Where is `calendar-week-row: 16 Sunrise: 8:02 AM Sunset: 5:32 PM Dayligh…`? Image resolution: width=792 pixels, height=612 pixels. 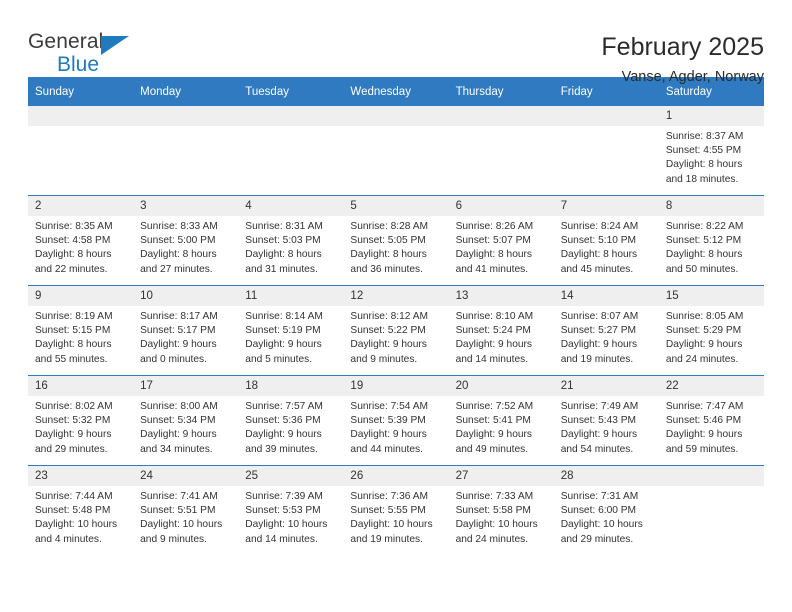 calendar-week-row: 16 Sunrise: 8:02 AM Sunset: 5:32 PM Dayligh… is located at coordinates (396, 420).